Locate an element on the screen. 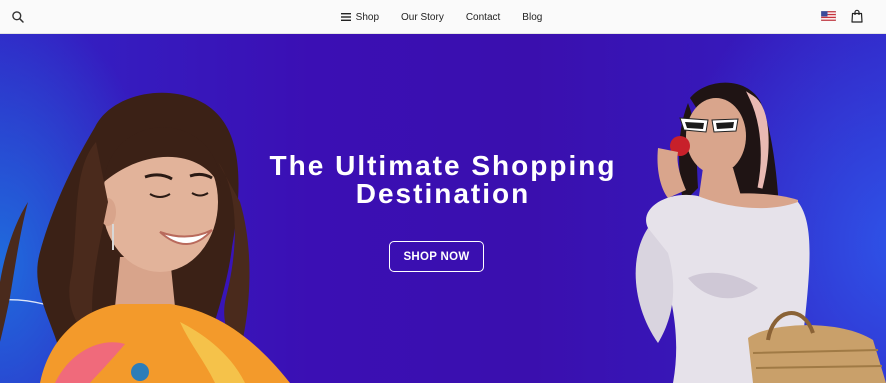  shop-now-button: SHOP NOW is located at coordinates (436, 256).